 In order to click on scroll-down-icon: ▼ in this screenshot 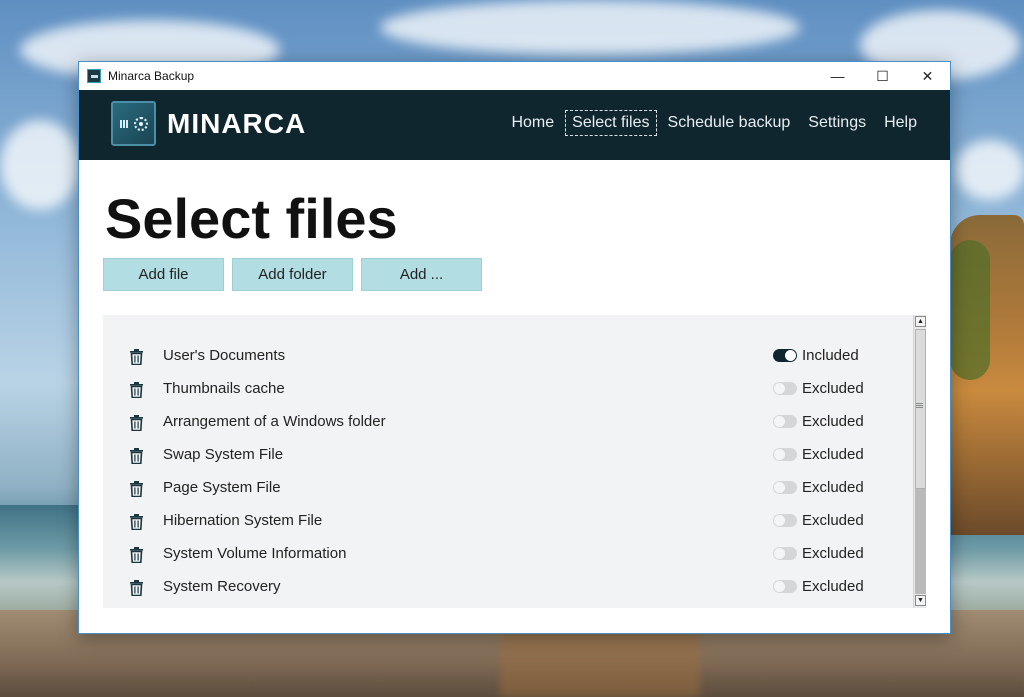, I will do `click(920, 600)`.